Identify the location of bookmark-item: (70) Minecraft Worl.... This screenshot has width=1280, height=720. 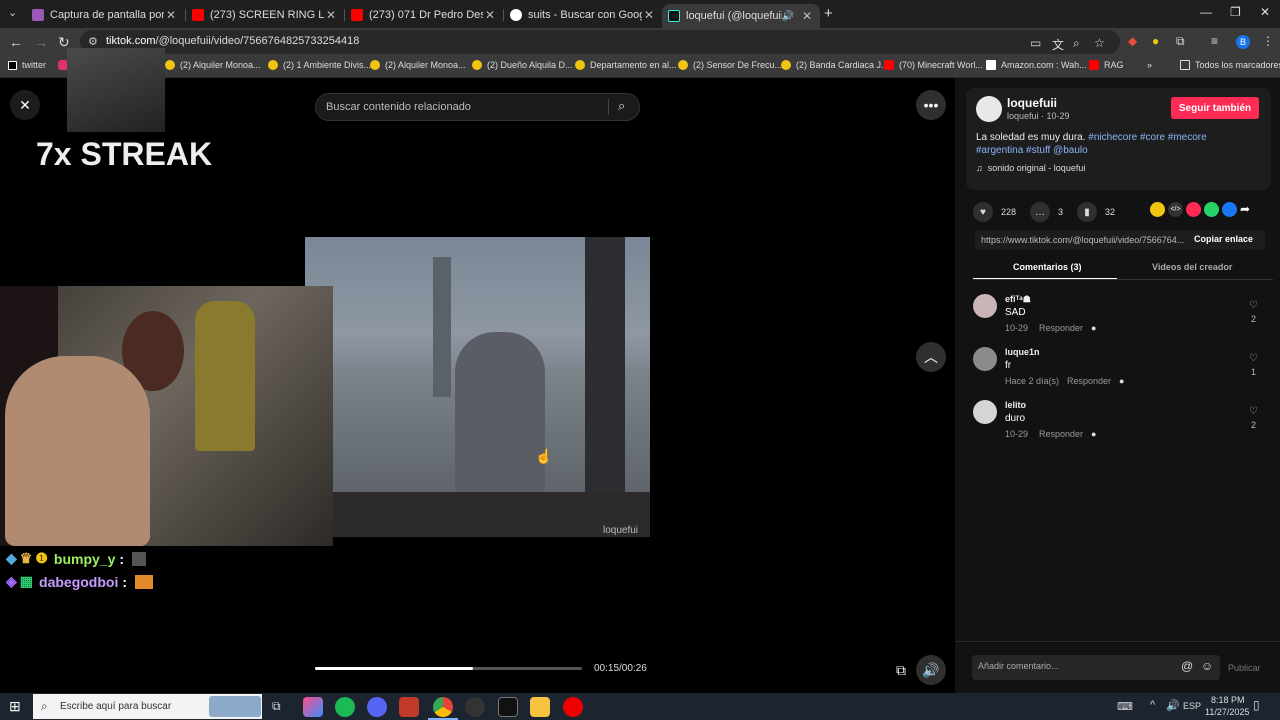
(933, 65).